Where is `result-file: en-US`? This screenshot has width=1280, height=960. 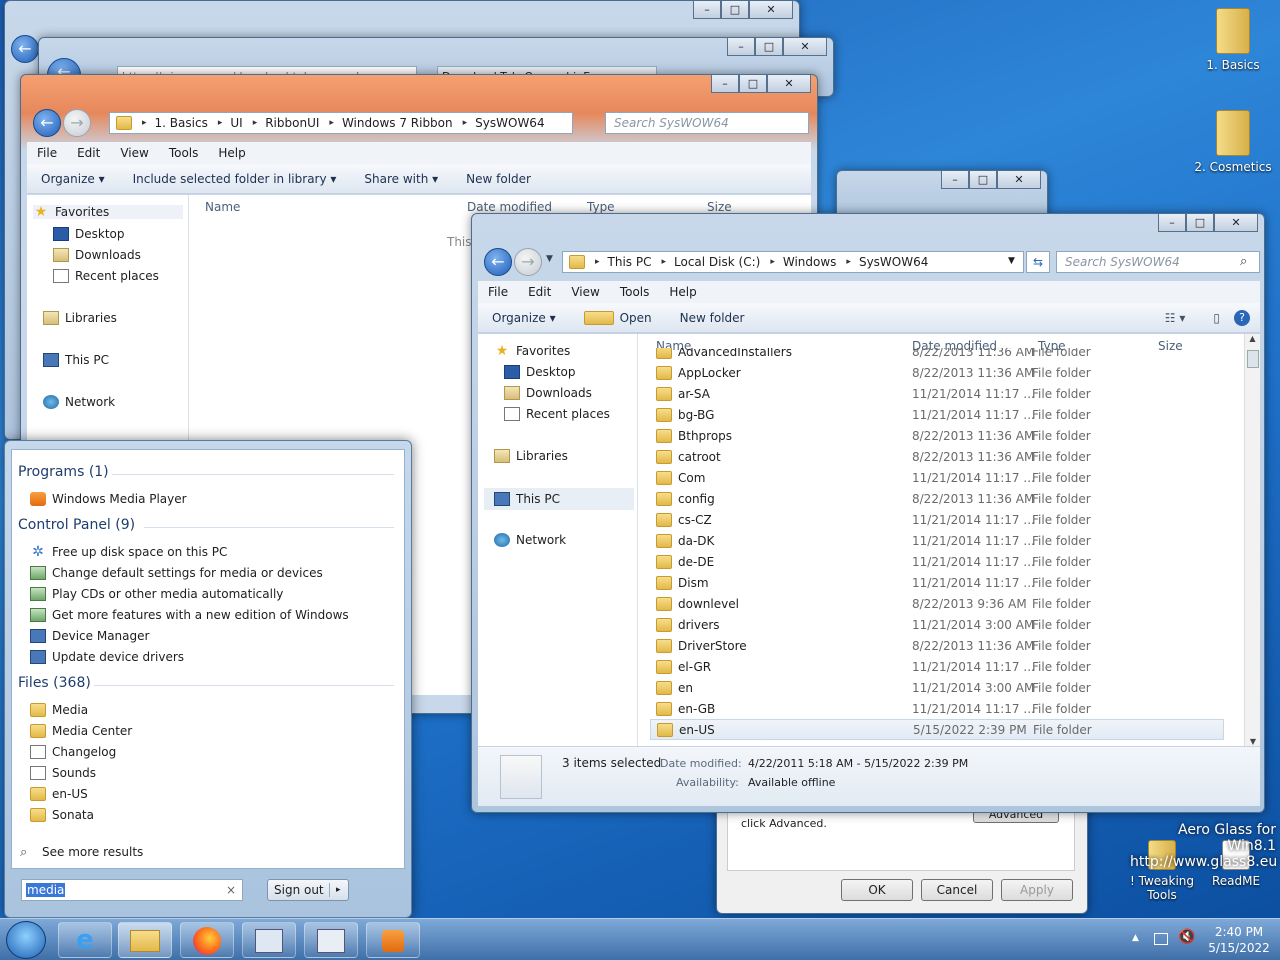
result-file: en-US is located at coordinates (59, 794).